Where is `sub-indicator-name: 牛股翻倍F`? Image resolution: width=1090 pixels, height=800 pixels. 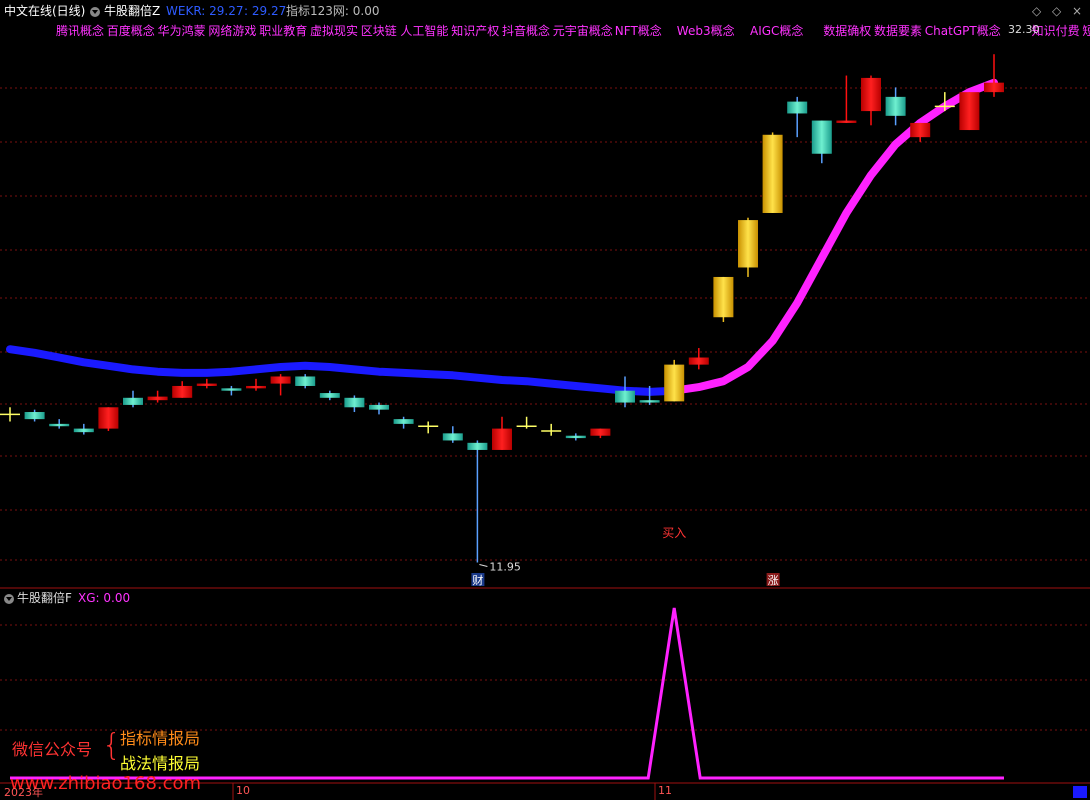 sub-indicator-name: 牛股翻倍F is located at coordinates (44, 598).